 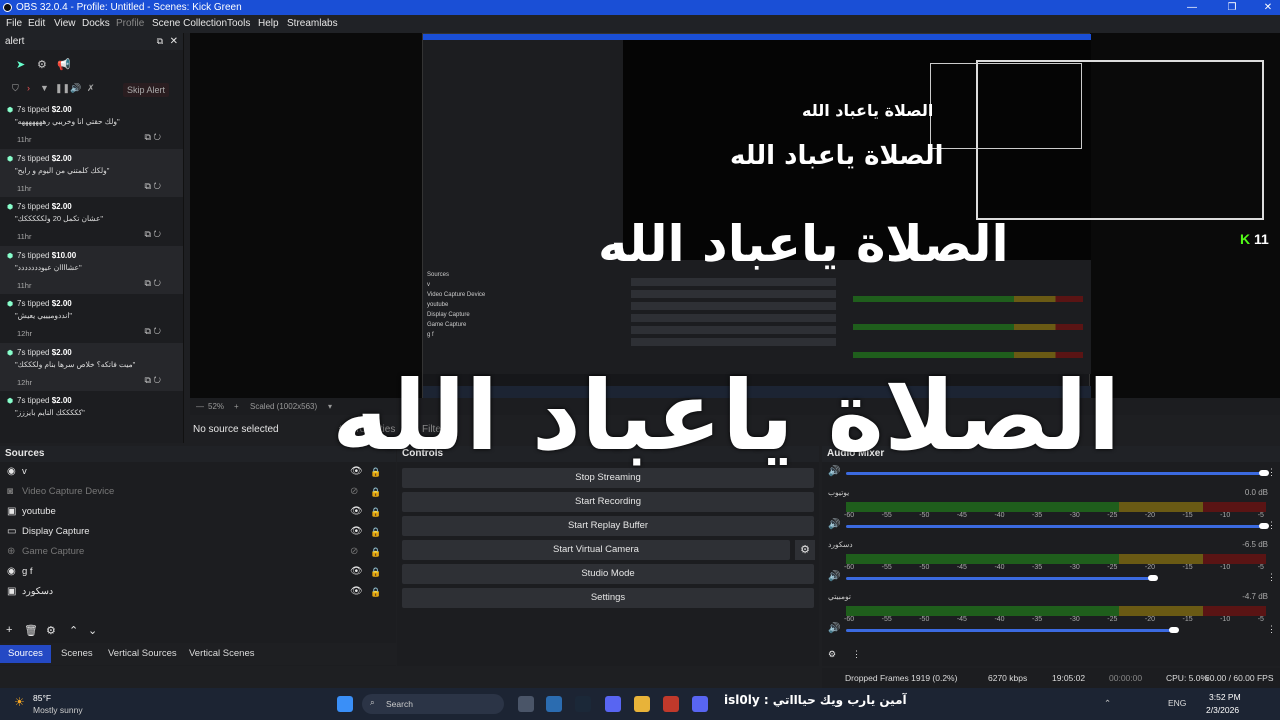 What do you see at coordinates (700, 704) in the screenshot?
I see `discord-alt-icon` at bounding box center [700, 704].